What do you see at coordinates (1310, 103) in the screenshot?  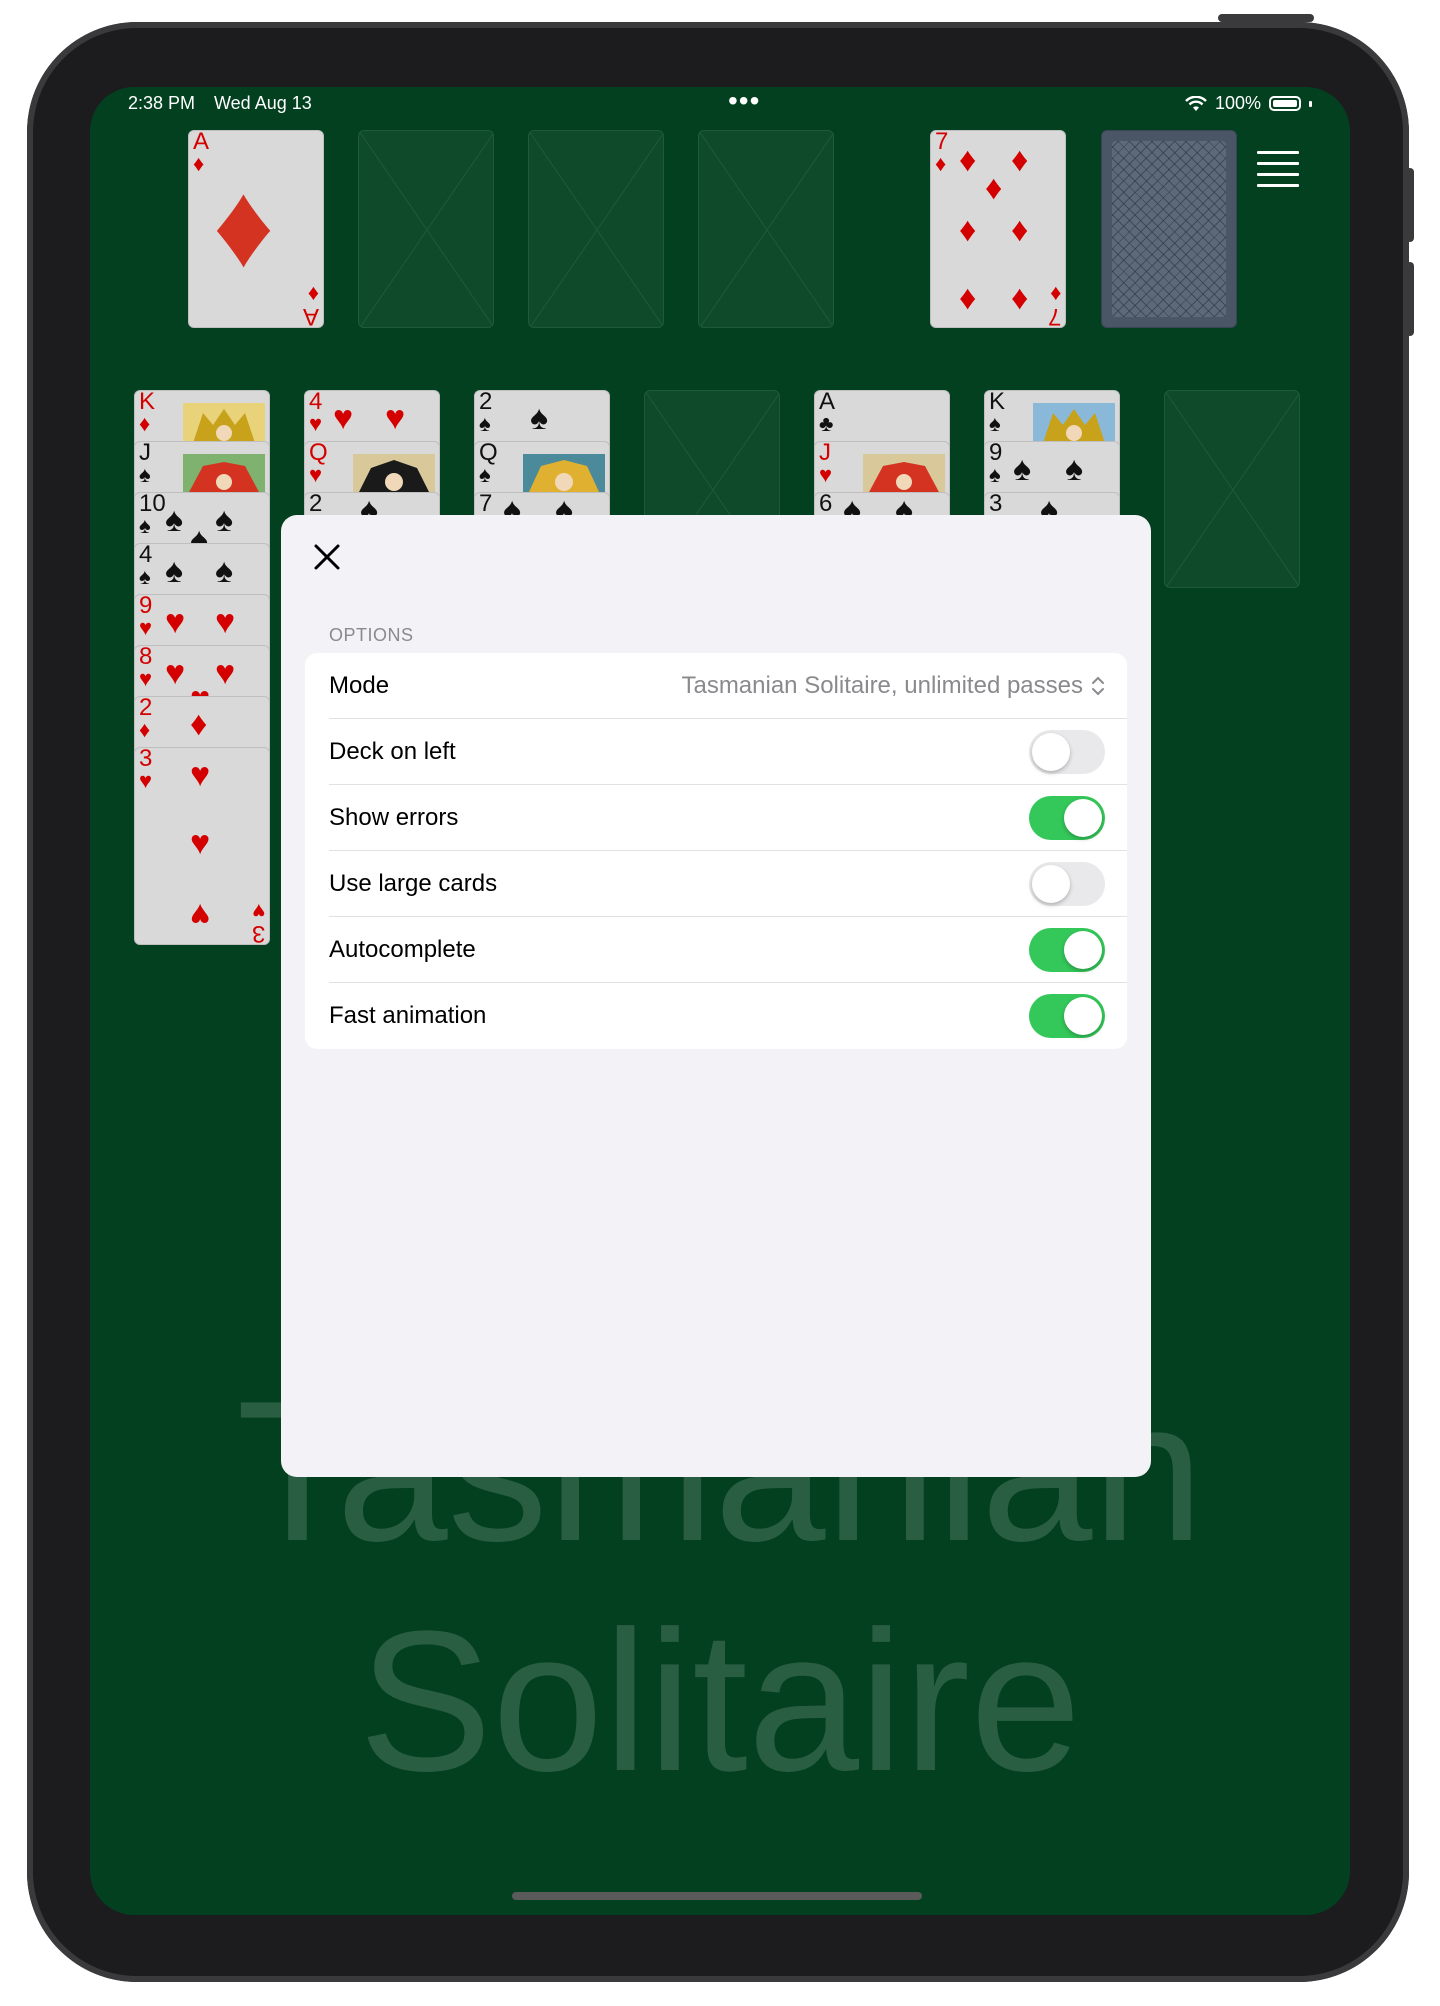 I see `battery-tip` at bounding box center [1310, 103].